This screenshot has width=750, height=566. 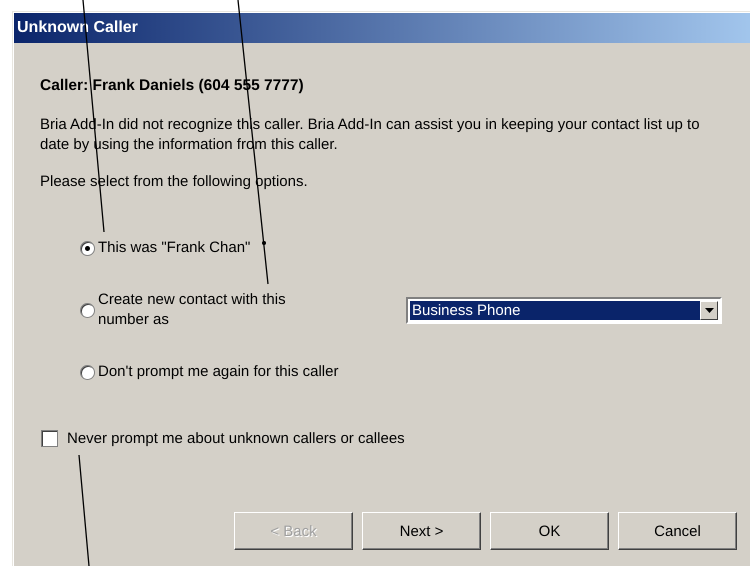 What do you see at coordinates (216, 310) in the screenshot?
I see `option-label: Create new contact with this number as` at bounding box center [216, 310].